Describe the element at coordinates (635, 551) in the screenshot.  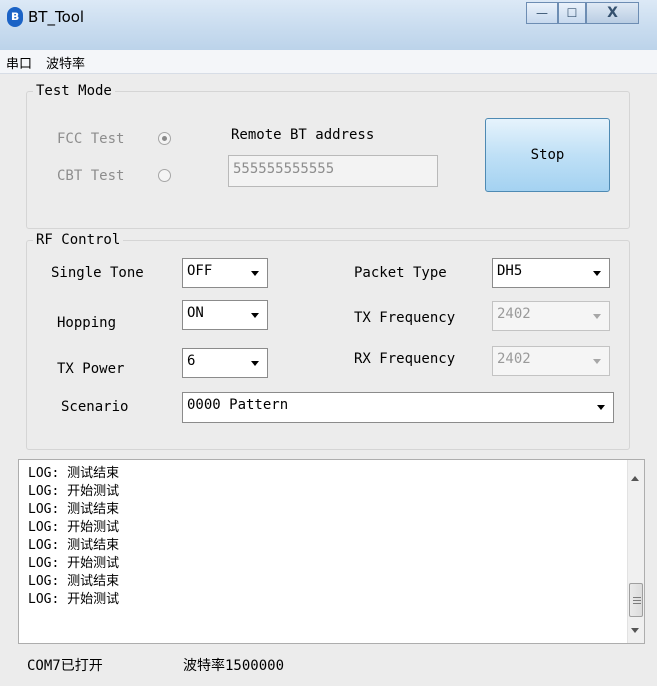
I see `log-scrollbar` at that location.